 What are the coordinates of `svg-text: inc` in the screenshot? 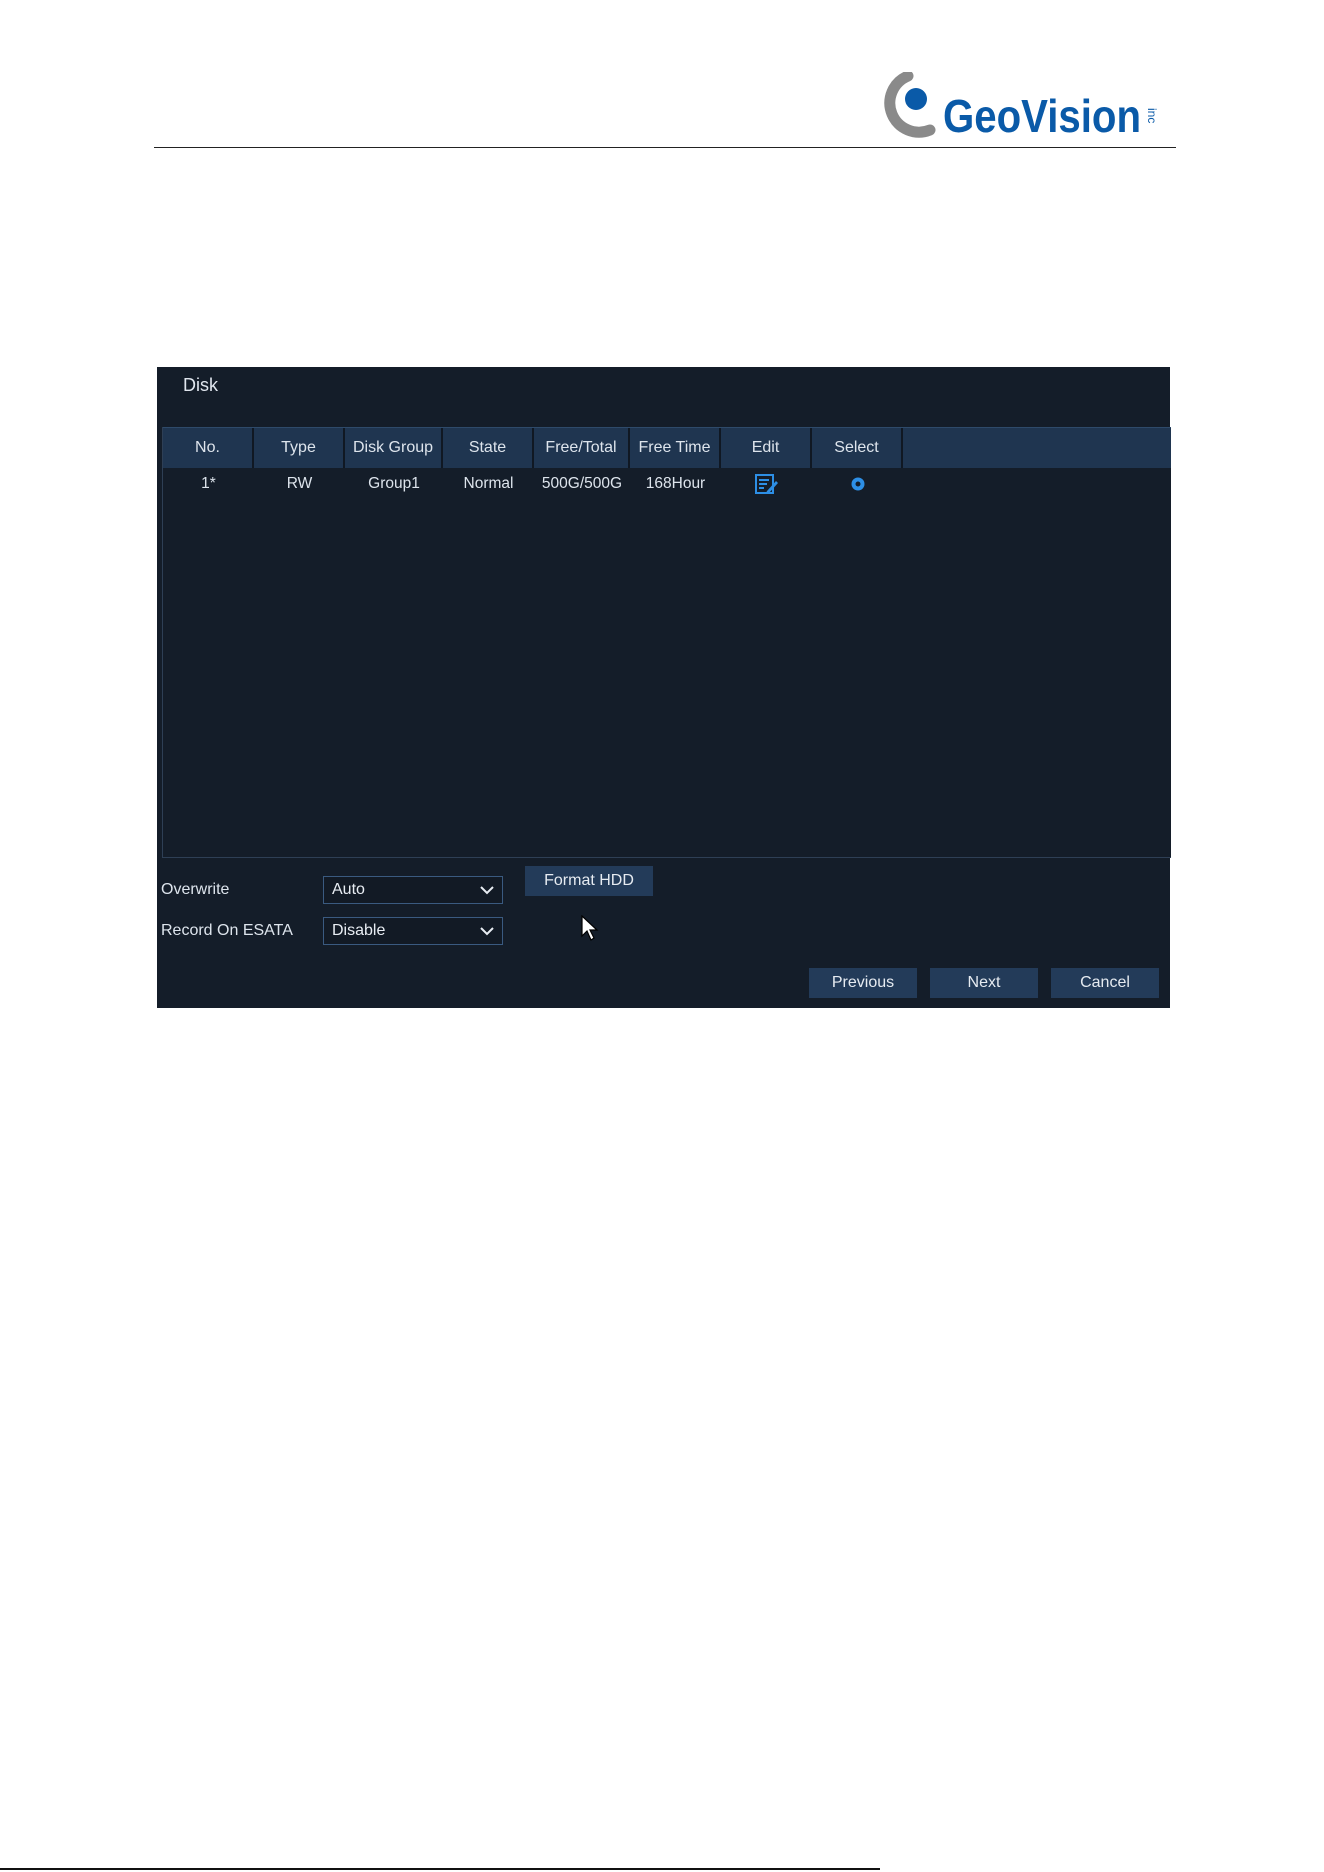 It's located at (1152, 115).